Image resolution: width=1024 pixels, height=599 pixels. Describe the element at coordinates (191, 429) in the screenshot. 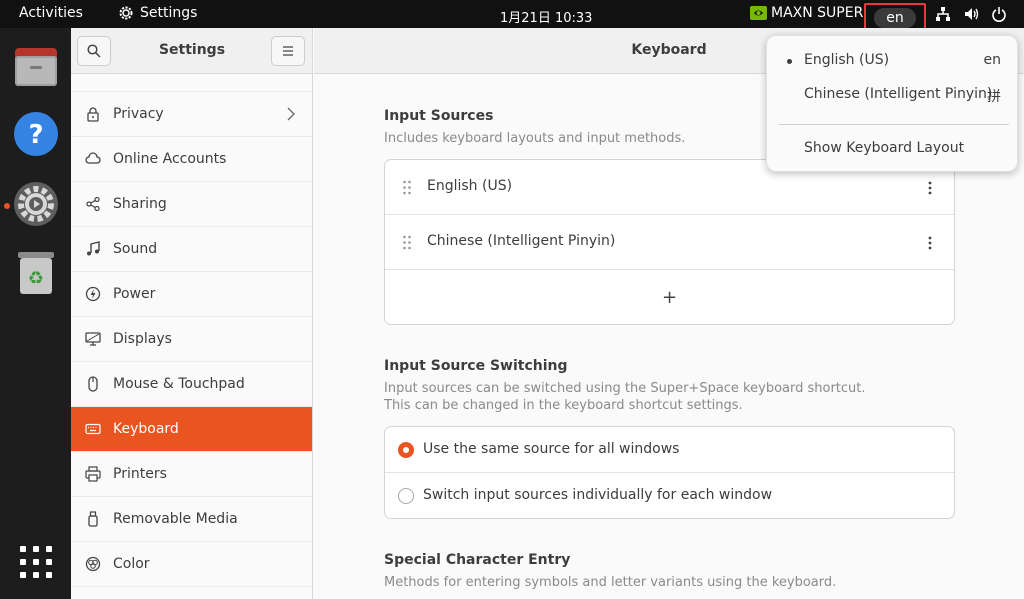

I see `sidebar-item-keyboard: Keyboard` at that location.